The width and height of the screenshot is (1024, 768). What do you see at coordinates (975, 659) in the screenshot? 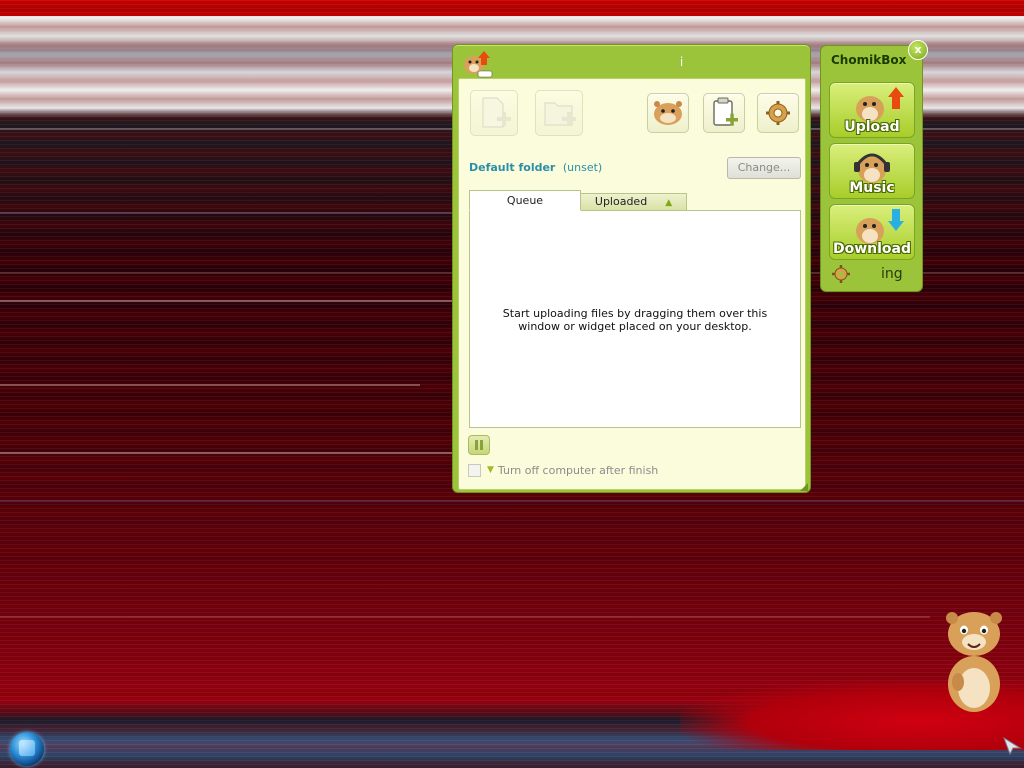
I see `desktop-hamster-mascot` at bounding box center [975, 659].